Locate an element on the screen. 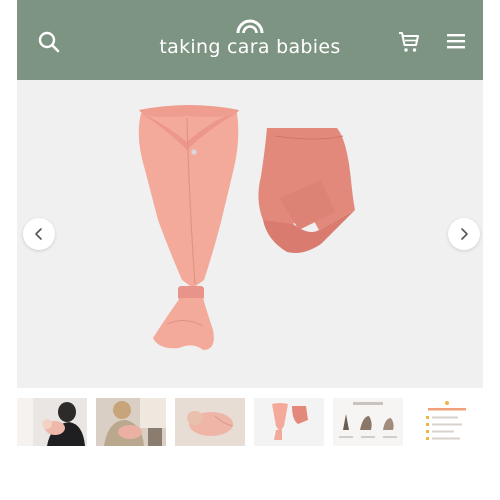 The height and width of the screenshot is (500, 500). site-header: taking cara babies is located at coordinates (250, 40).